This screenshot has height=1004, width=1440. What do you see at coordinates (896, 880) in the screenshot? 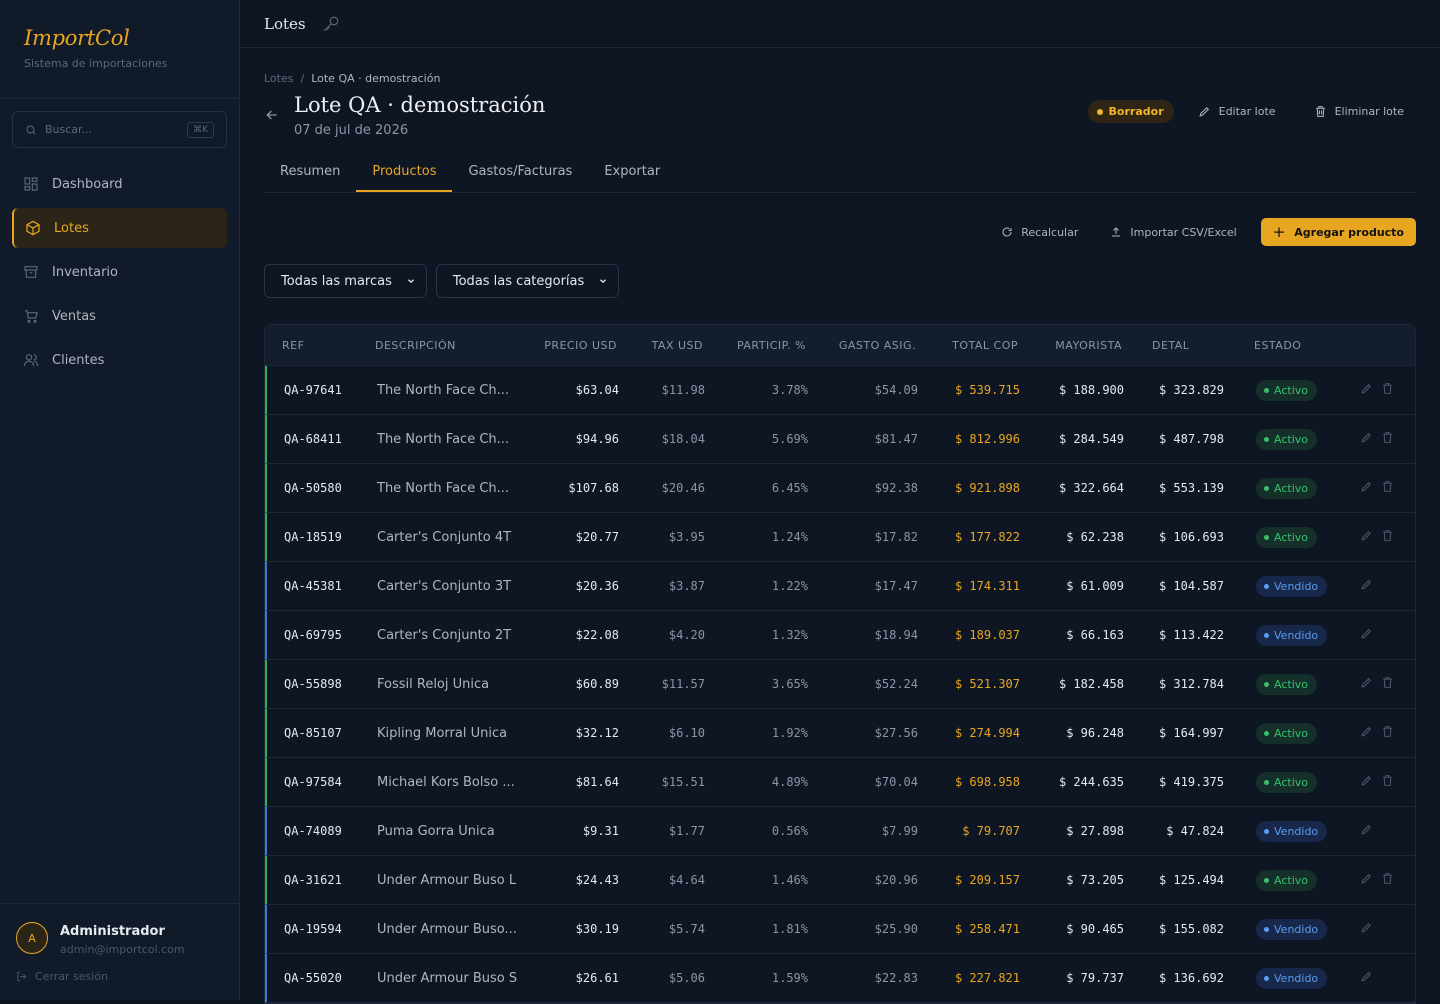
I see `cell-gasto-asignado: $20.96` at bounding box center [896, 880].